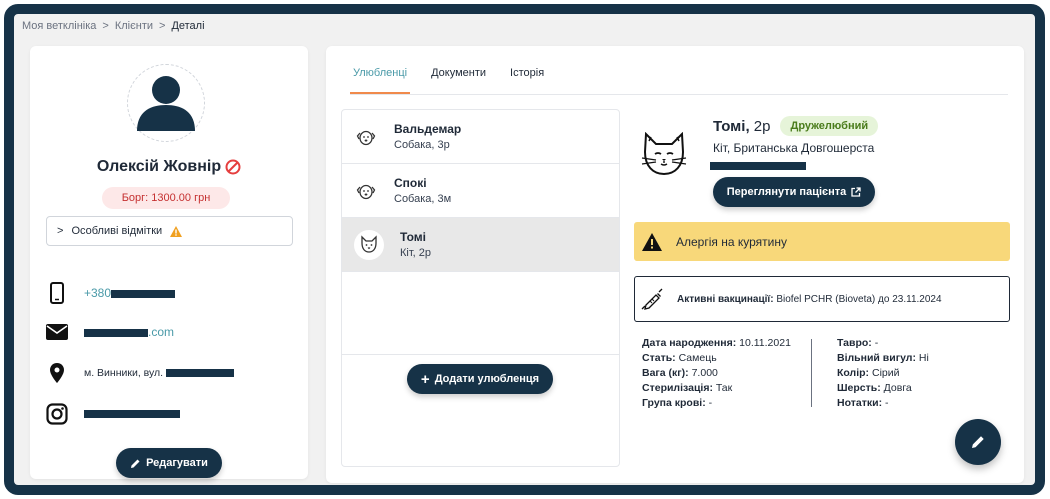 The image size is (1050, 499). What do you see at coordinates (161, 332) in the screenshot?
I see `email-link: .com` at bounding box center [161, 332].